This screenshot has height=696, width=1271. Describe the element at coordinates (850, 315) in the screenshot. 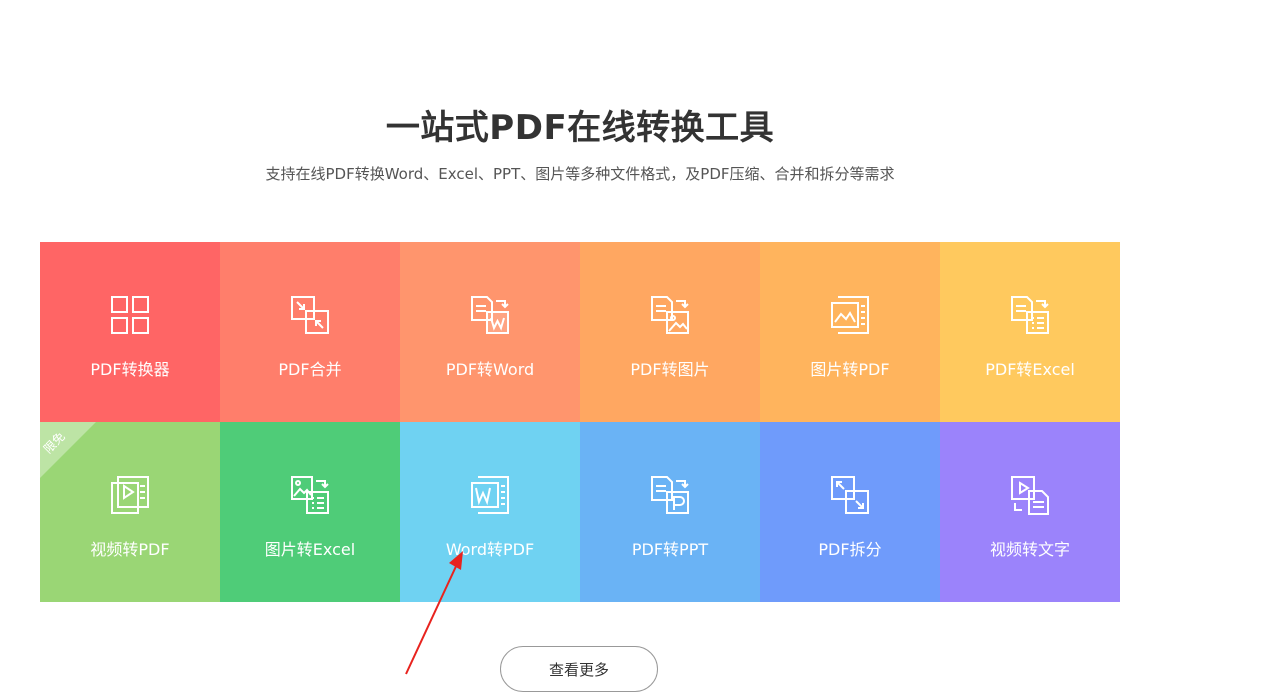

I see `image-to-pdf-icon` at that location.